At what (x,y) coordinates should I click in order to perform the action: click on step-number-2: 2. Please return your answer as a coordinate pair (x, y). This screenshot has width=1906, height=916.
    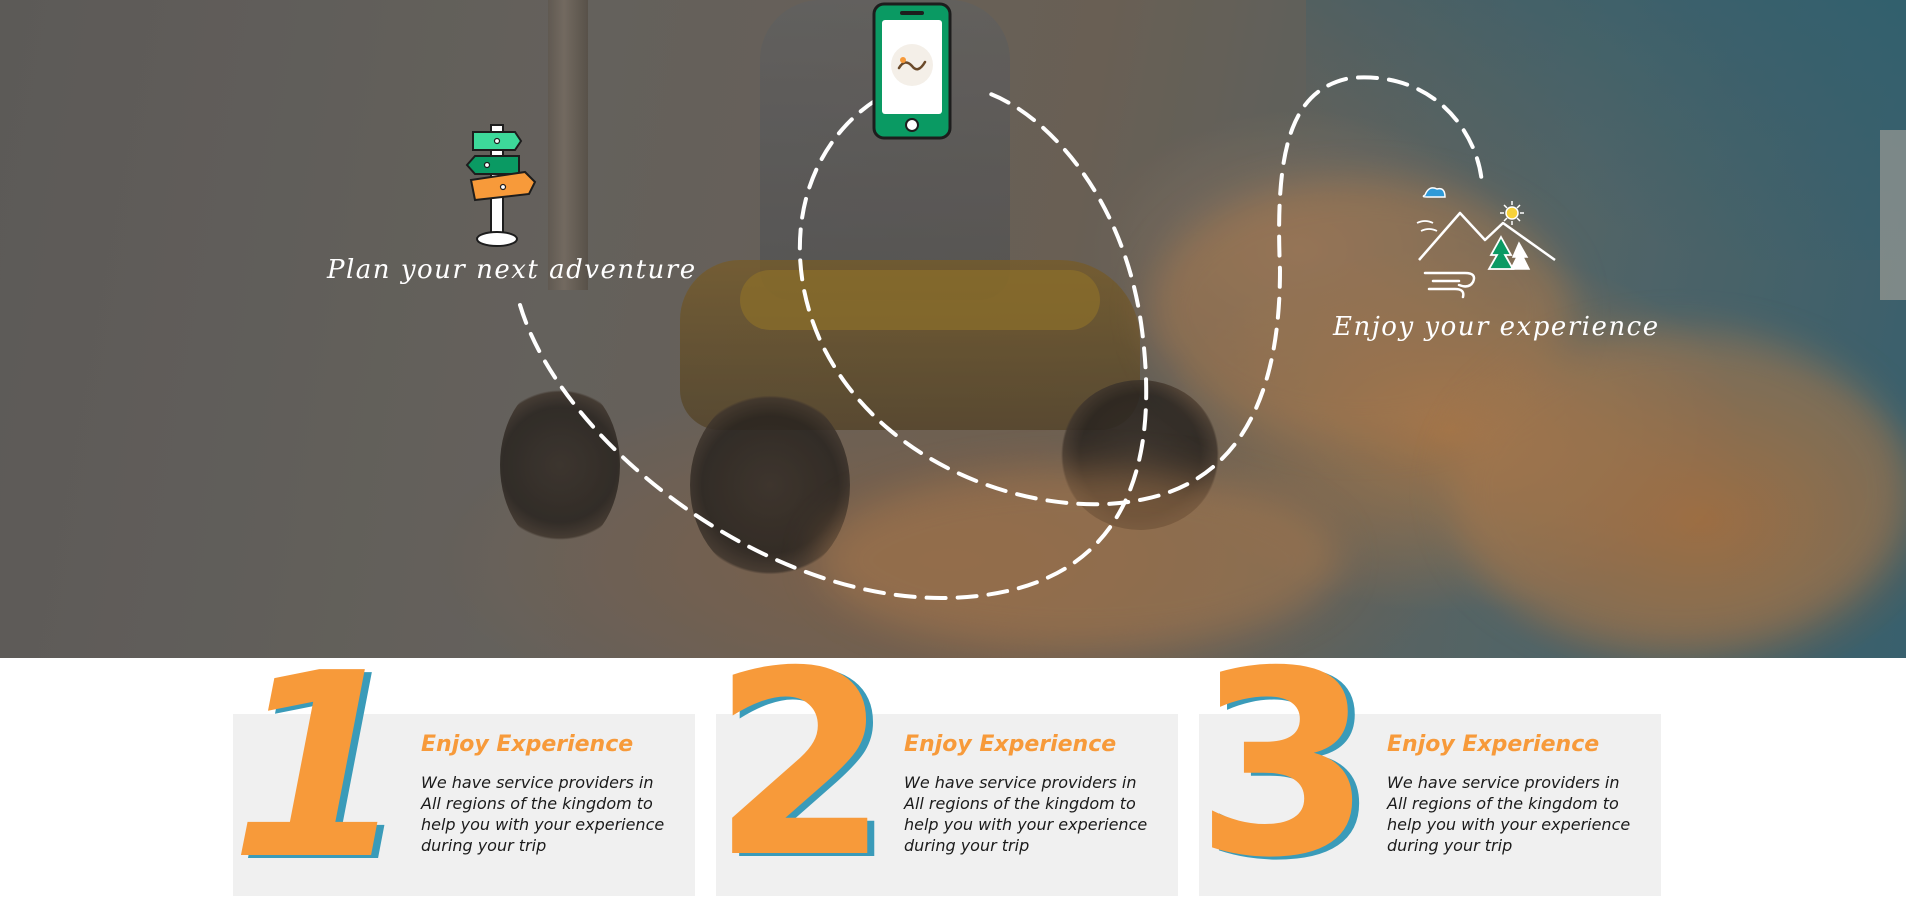
    Looking at the image, I should click on (801, 765).